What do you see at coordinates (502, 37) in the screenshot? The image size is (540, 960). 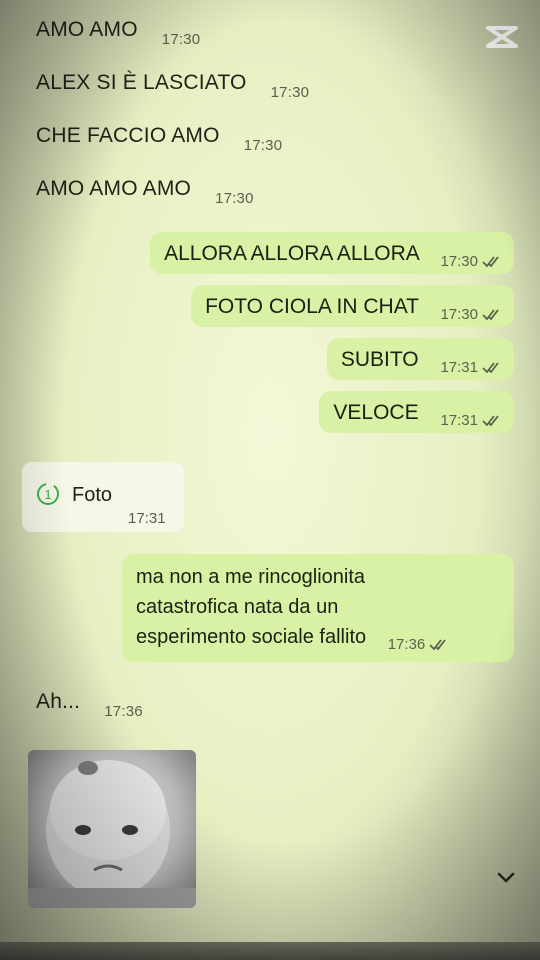 I see `capcut-logo-icon` at bounding box center [502, 37].